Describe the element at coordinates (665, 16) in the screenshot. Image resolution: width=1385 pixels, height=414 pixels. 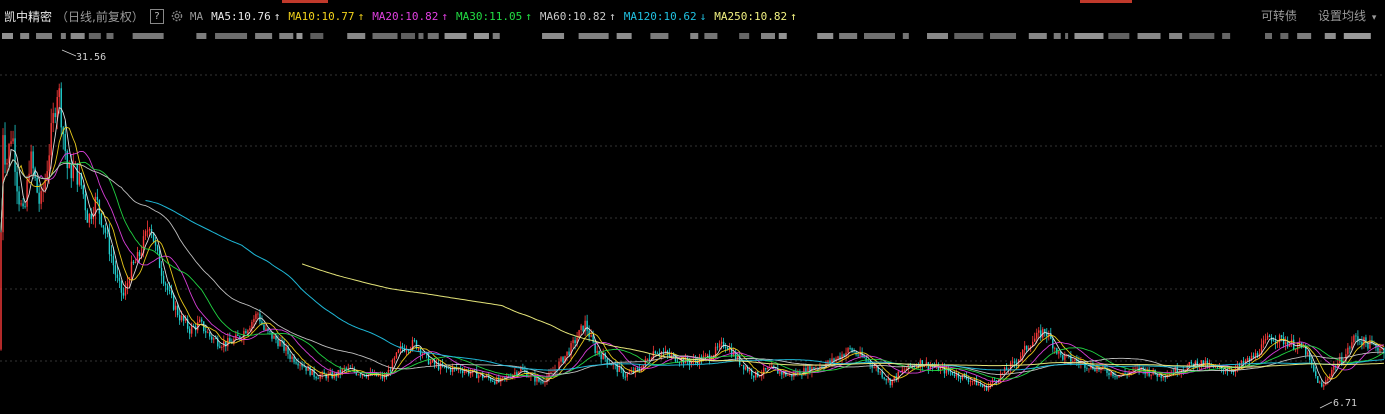
I see `ma-legend-ma120: MA120:10.62 ↓` at that location.